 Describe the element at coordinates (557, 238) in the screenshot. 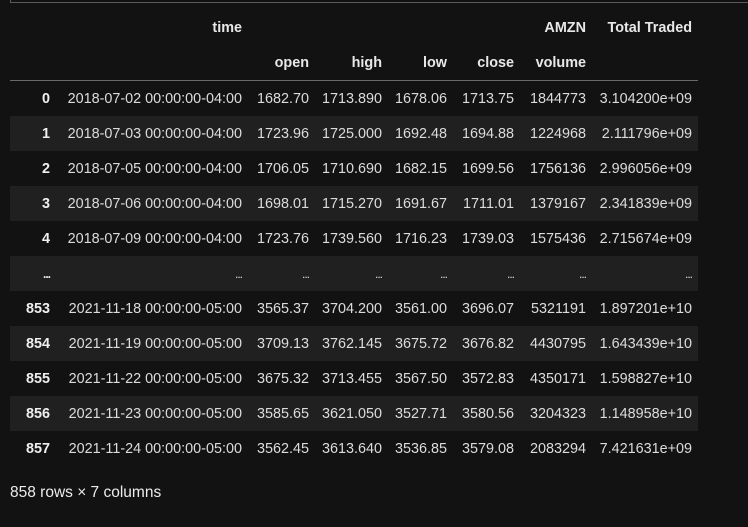

I see `cell-volume: 1575436` at that location.